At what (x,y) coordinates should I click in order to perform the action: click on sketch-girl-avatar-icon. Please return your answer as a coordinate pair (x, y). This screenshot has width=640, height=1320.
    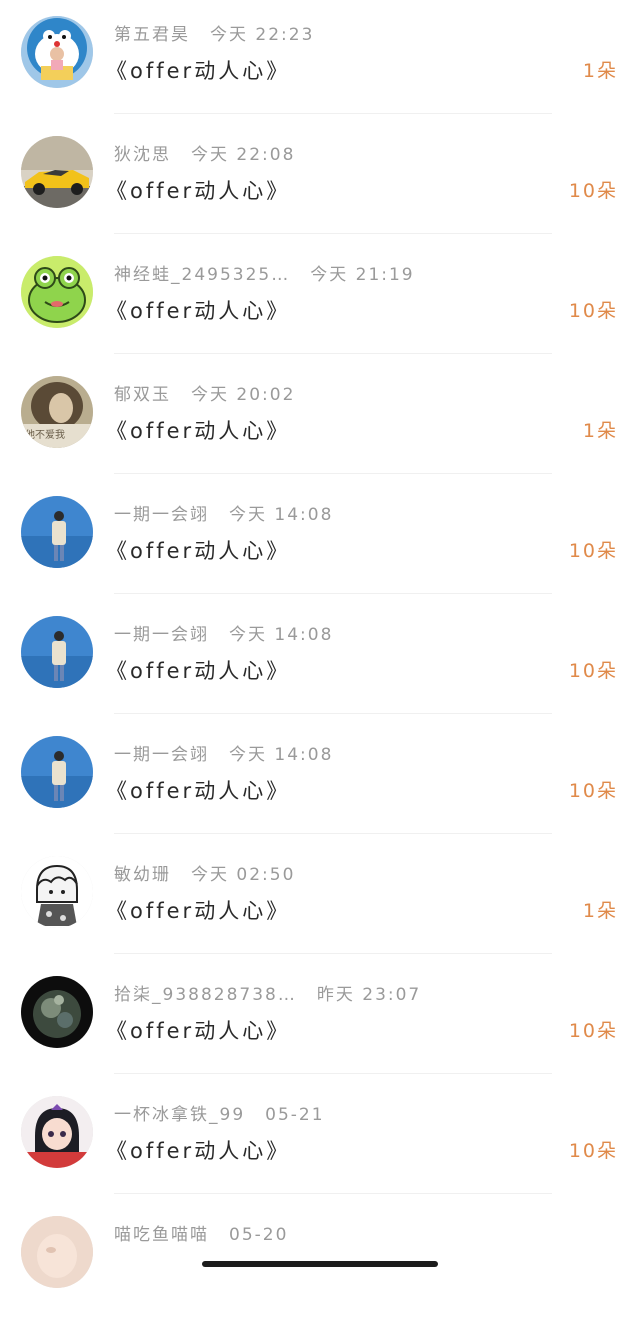
    Looking at the image, I should click on (57, 892).